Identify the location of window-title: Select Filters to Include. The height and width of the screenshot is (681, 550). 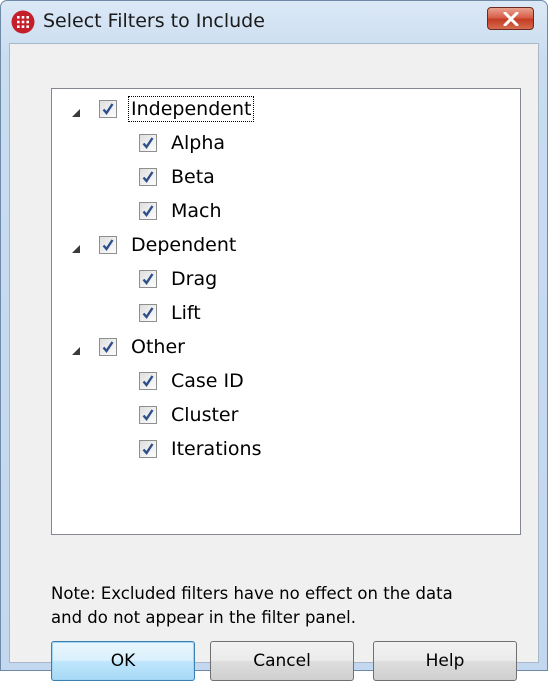
(154, 21).